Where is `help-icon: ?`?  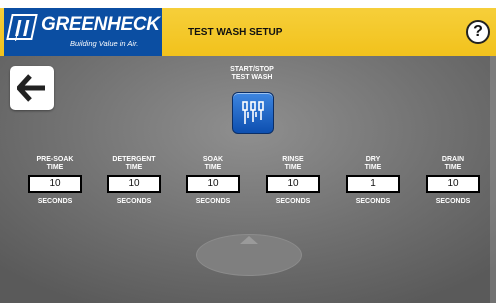 help-icon: ? is located at coordinates (478, 31).